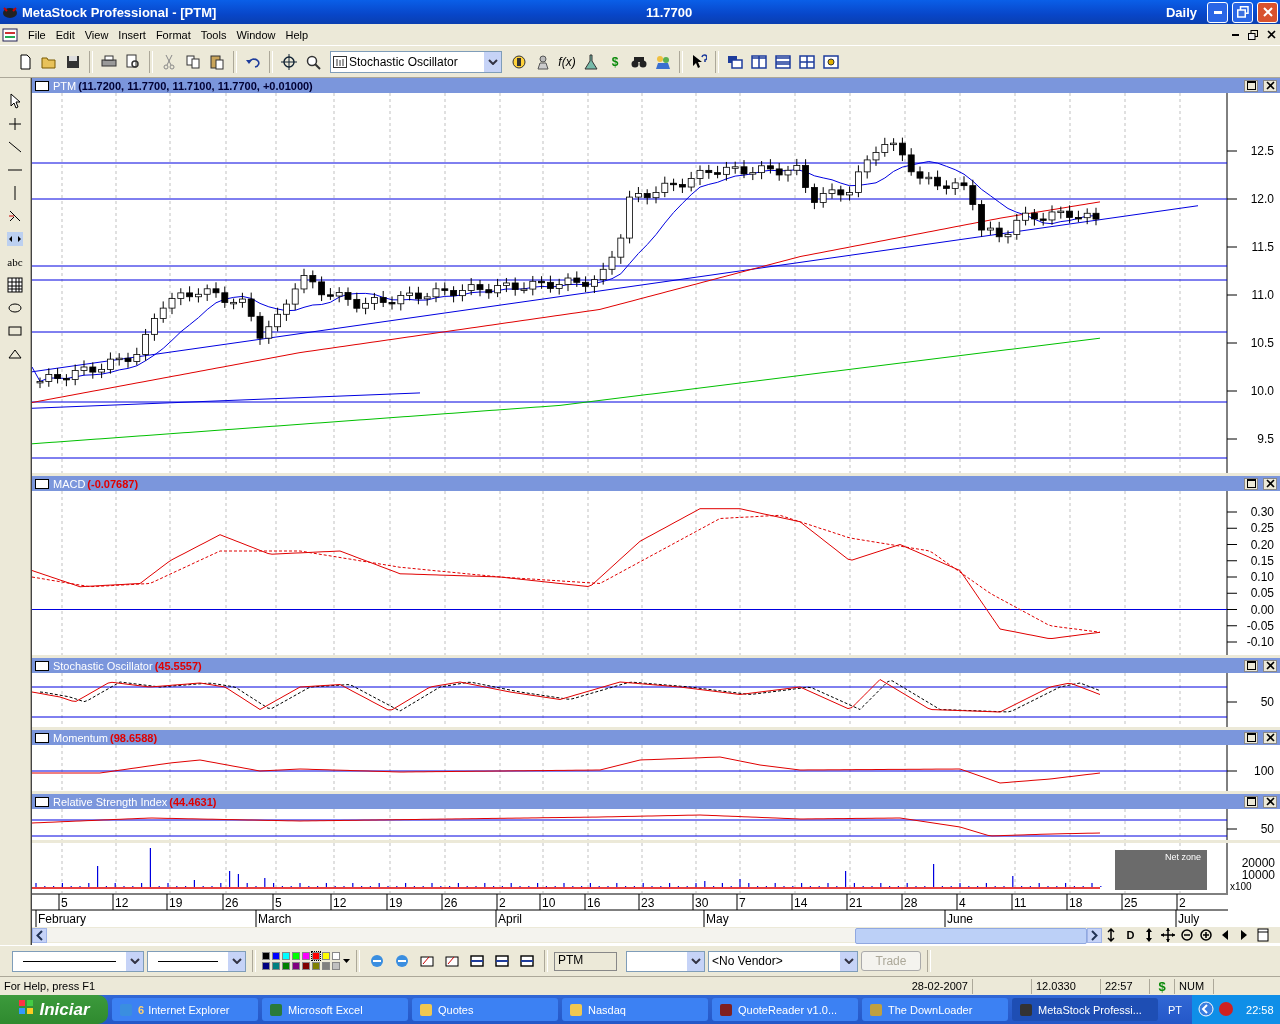  I want to click on date-label: 30, so click(701, 903).